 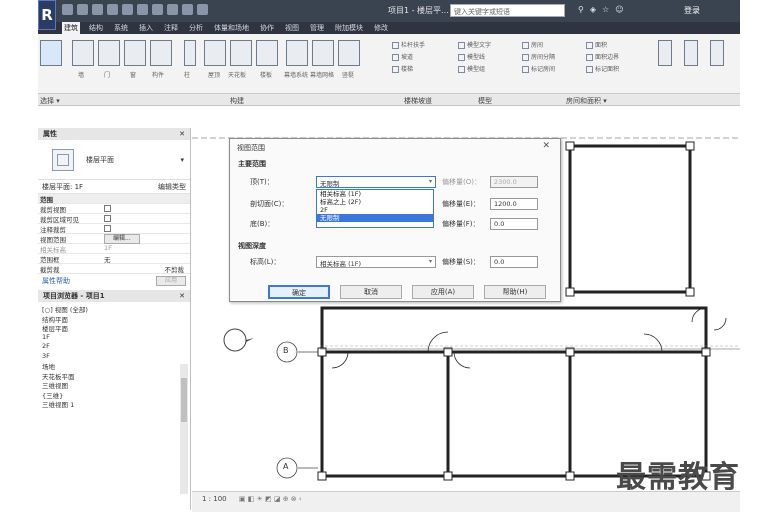 I want to click on crop-region-visible-checkbox, so click(x=107, y=218).